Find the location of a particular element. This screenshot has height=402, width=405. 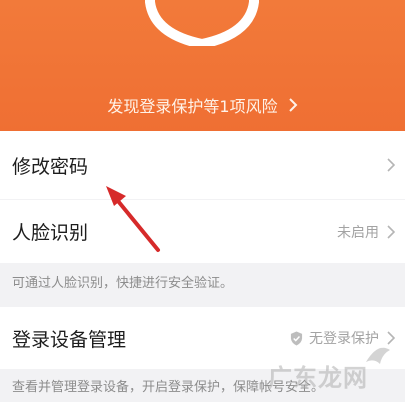

face-recognition-hint: 可通过人脸识别，快捷进行安全验证。 is located at coordinates (202, 281).